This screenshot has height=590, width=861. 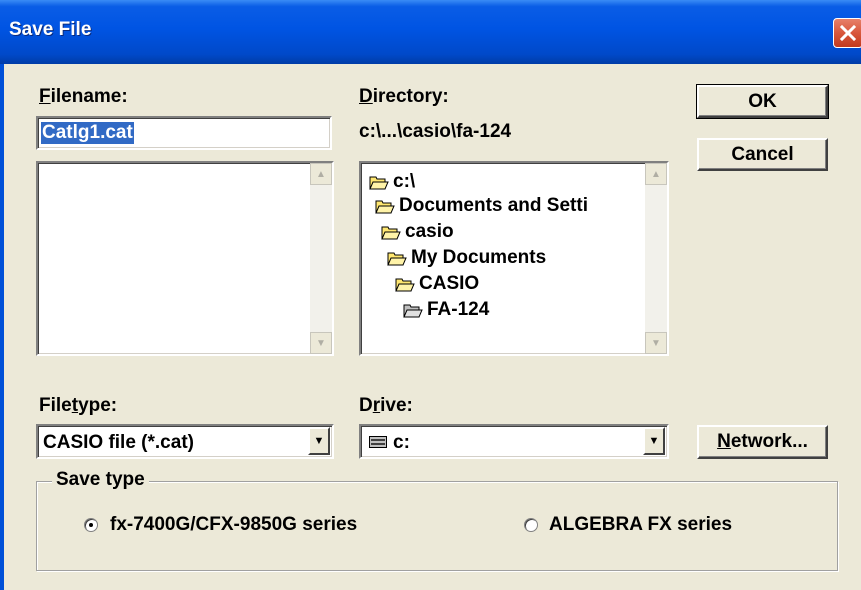 What do you see at coordinates (656, 258) in the screenshot?
I see `directory-tree-scrollbar: ▲ ▼` at bounding box center [656, 258].